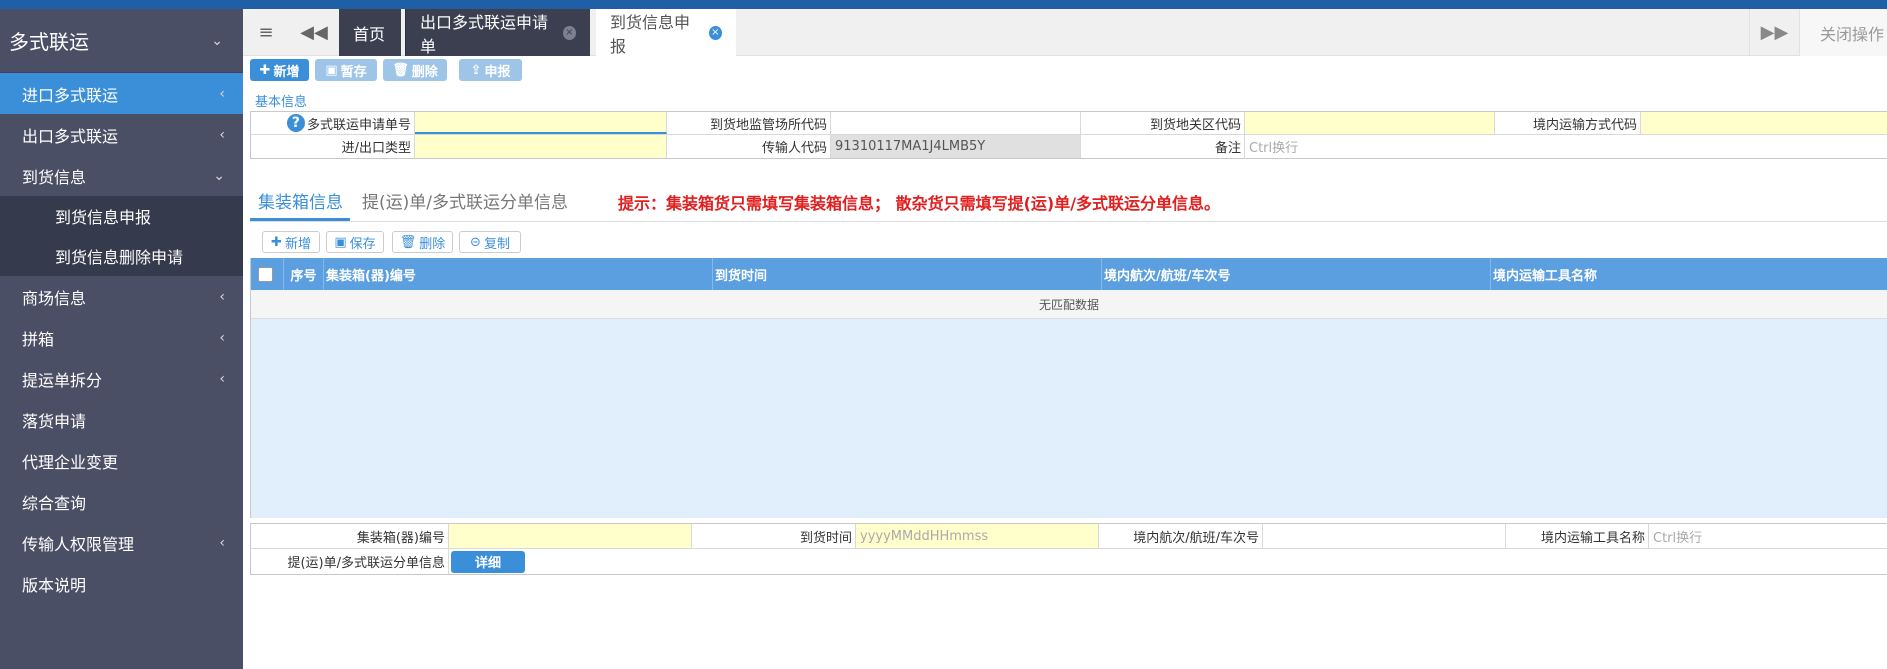  Describe the element at coordinates (121, 93) in the screenshot. I see `sidebar-item-import: 进口多式联运 ‹` at that location.